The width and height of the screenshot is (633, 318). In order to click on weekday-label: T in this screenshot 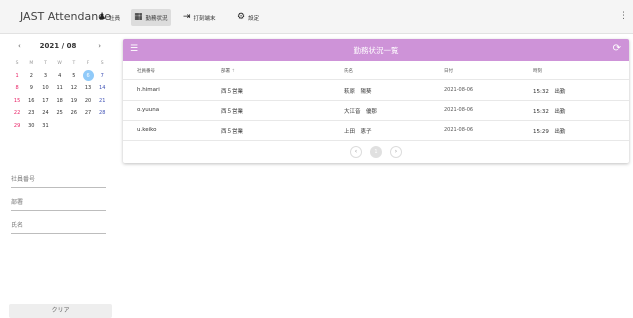, I will do `click(74, 63)`.